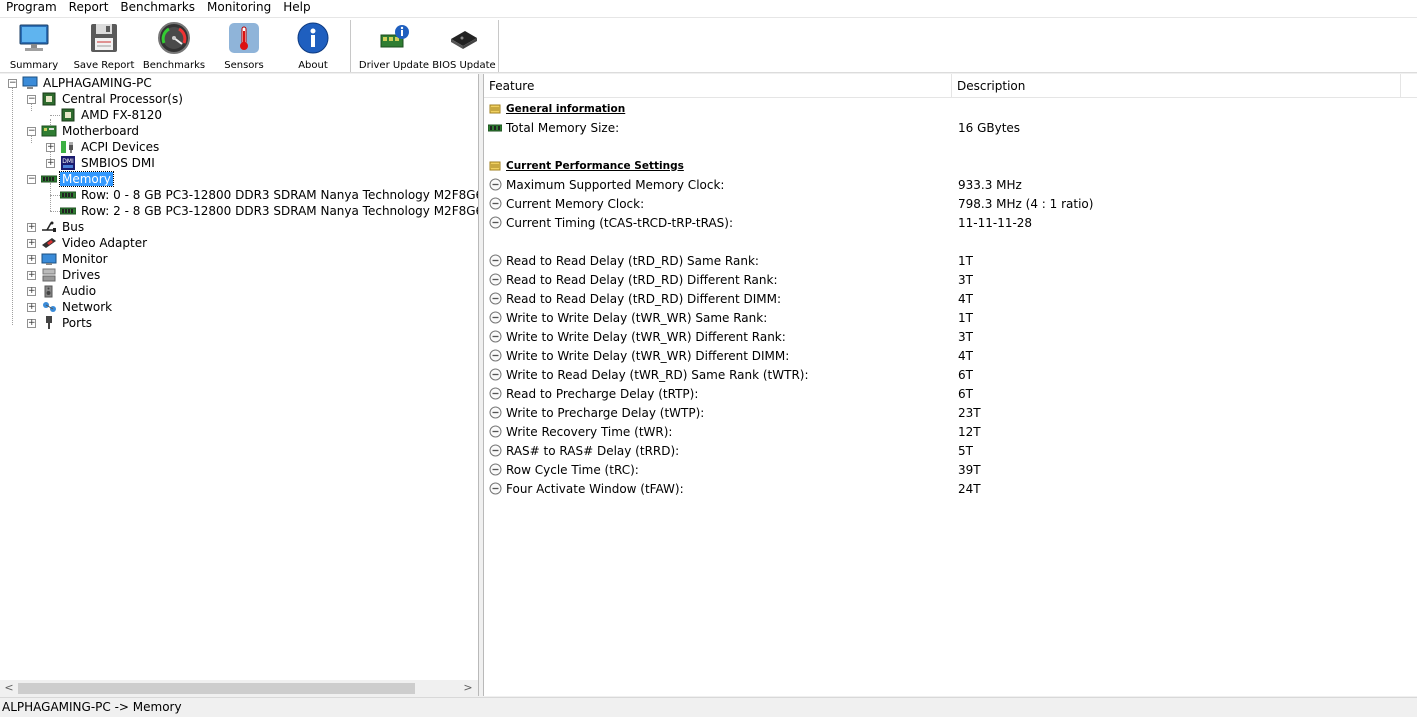 The height and width of the screenshot is (717, 1417). Describe the element at coordinates (9, 688) in the screenshot. I see `scroll-left-icon: <` at that location.